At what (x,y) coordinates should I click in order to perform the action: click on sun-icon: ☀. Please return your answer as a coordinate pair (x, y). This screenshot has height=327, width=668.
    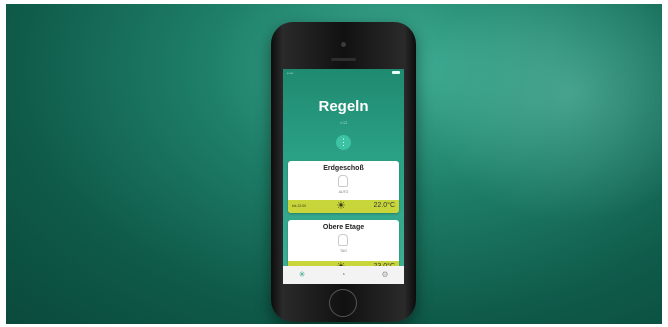
    Looking at the image, I should click on (341, 206).